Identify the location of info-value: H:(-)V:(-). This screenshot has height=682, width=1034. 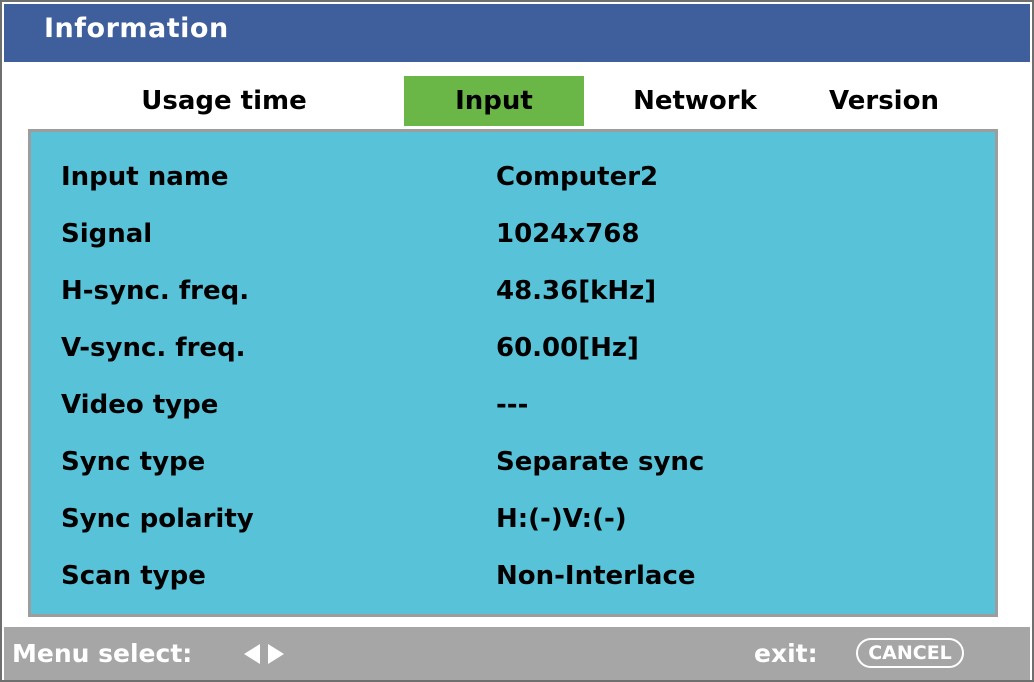
(561, 519).